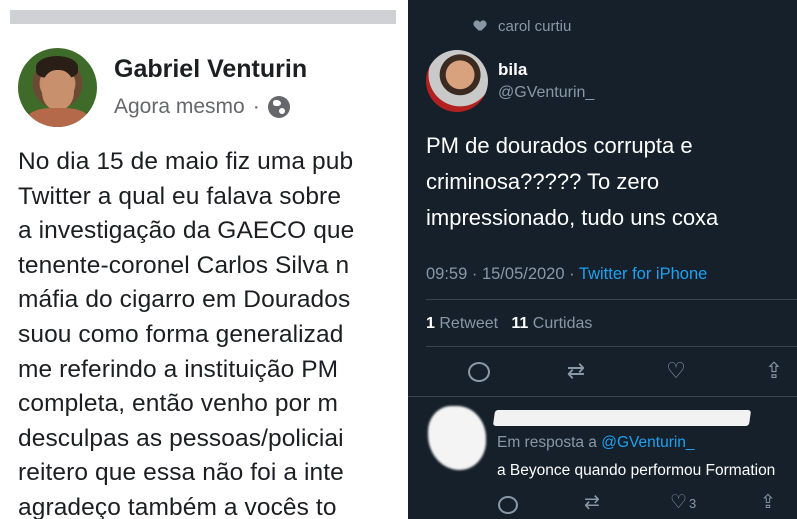 The image size is (797, 519). What do you see at coordinates (181, 438) in the screenshot?
I see `post-line: desculpas as pessoas/policiai` at bounding box center [181, 438].